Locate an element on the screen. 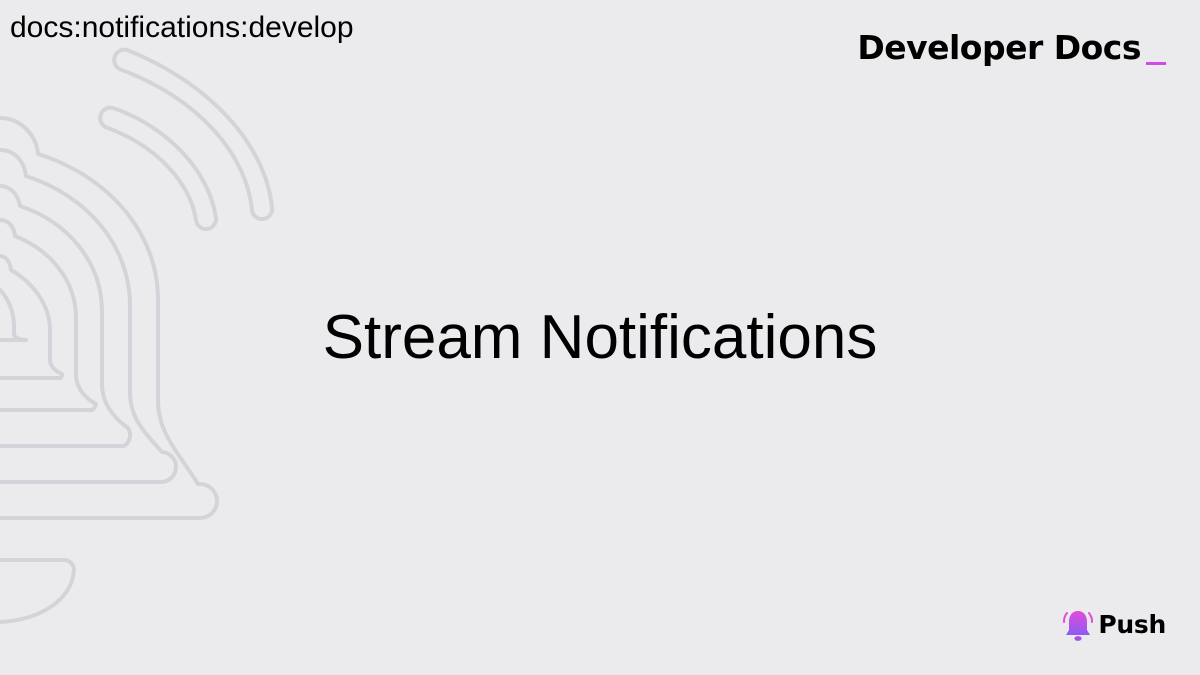 Image resolution: width=1200 pixels, height=675 pixels. logo-label: Push is located at coordinates (1132, 624).